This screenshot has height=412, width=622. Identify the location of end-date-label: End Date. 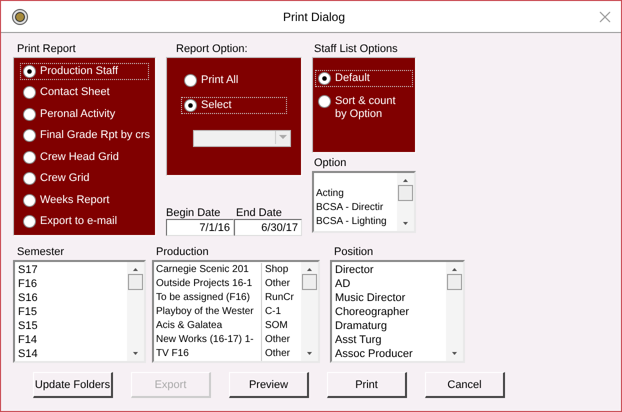
(259, 213).